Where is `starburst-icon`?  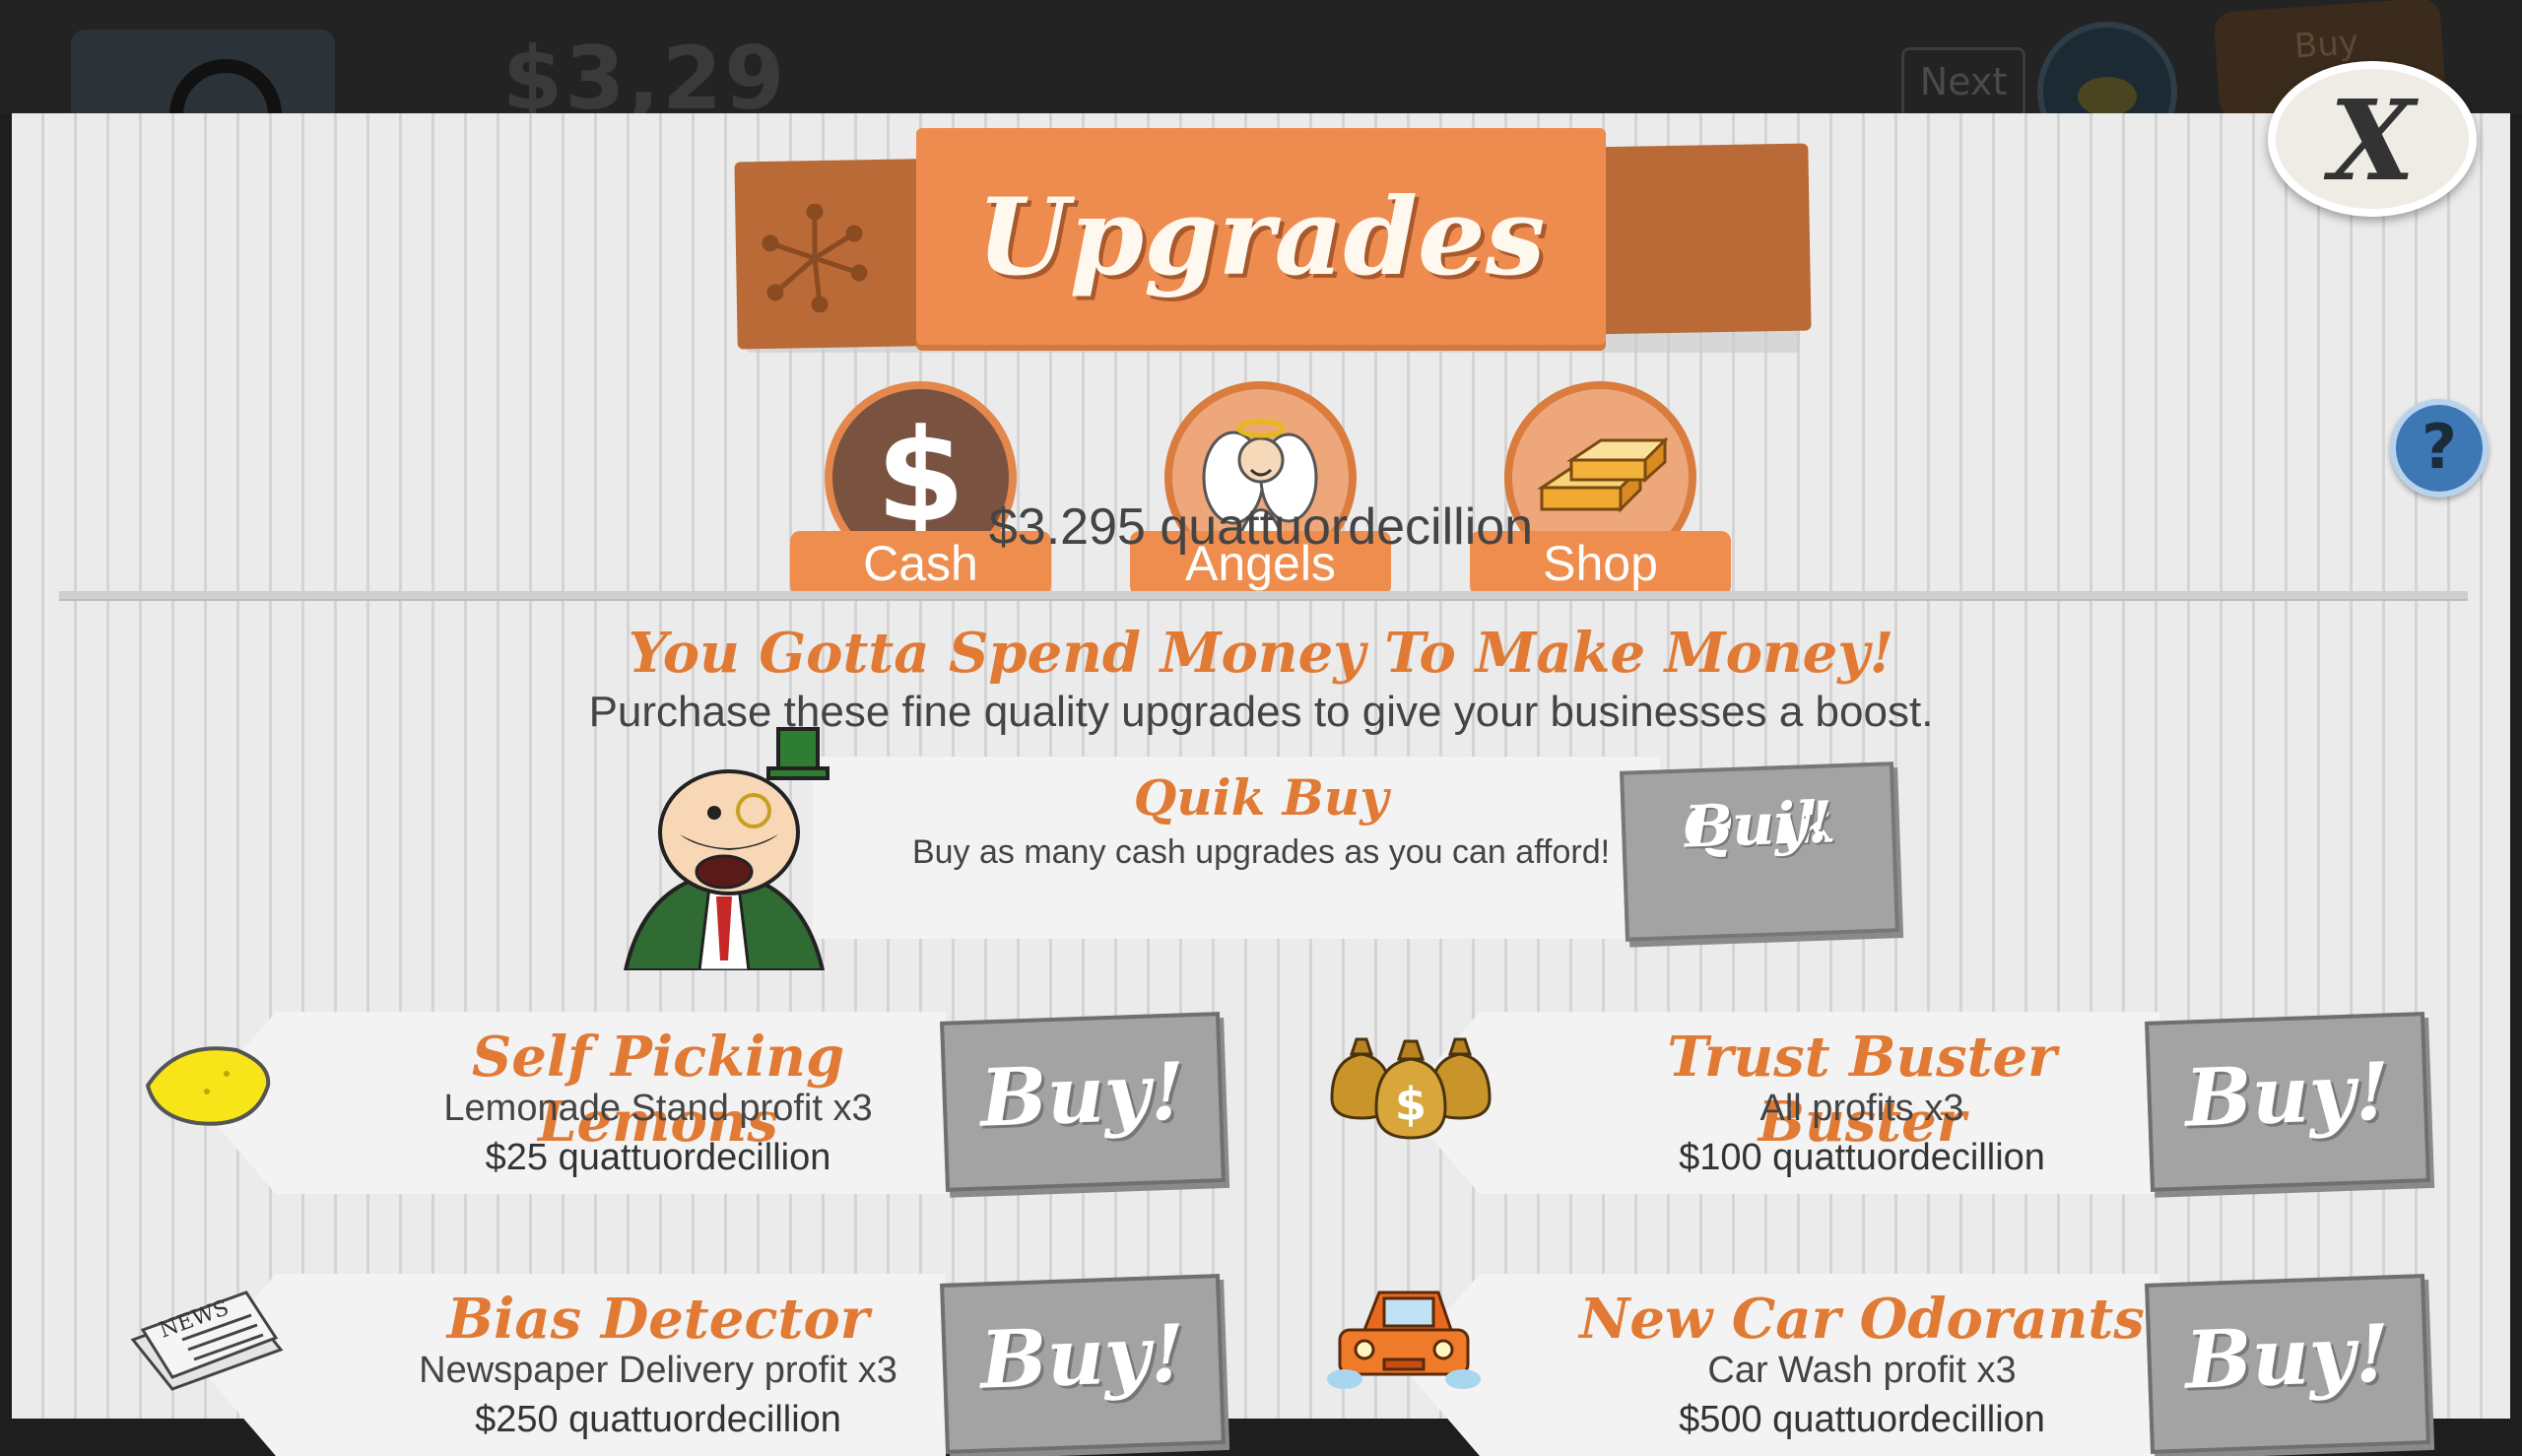
starburst-icon is located at coordinates (815, 258).